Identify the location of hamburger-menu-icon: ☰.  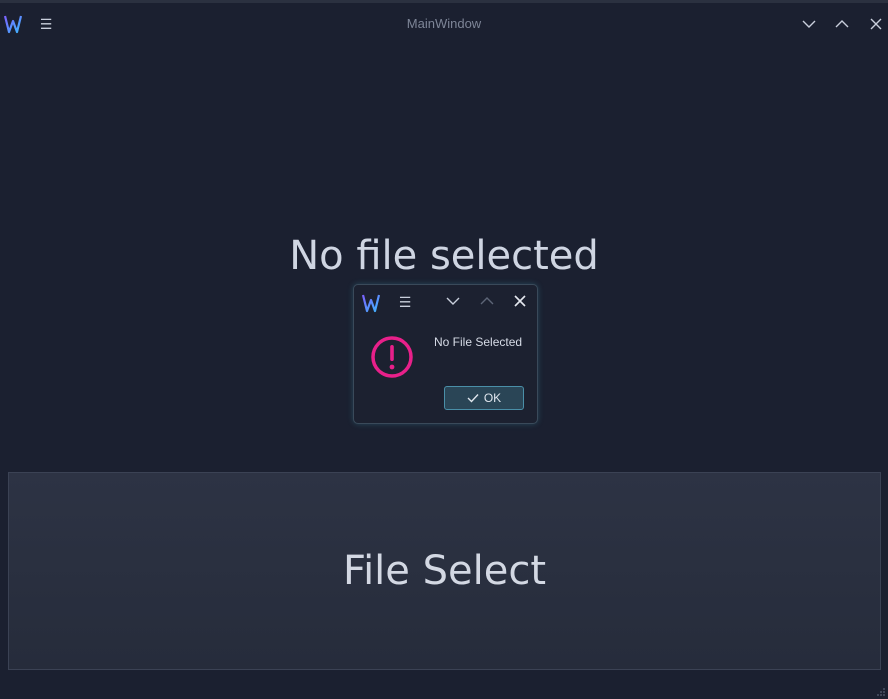
(405, 302).